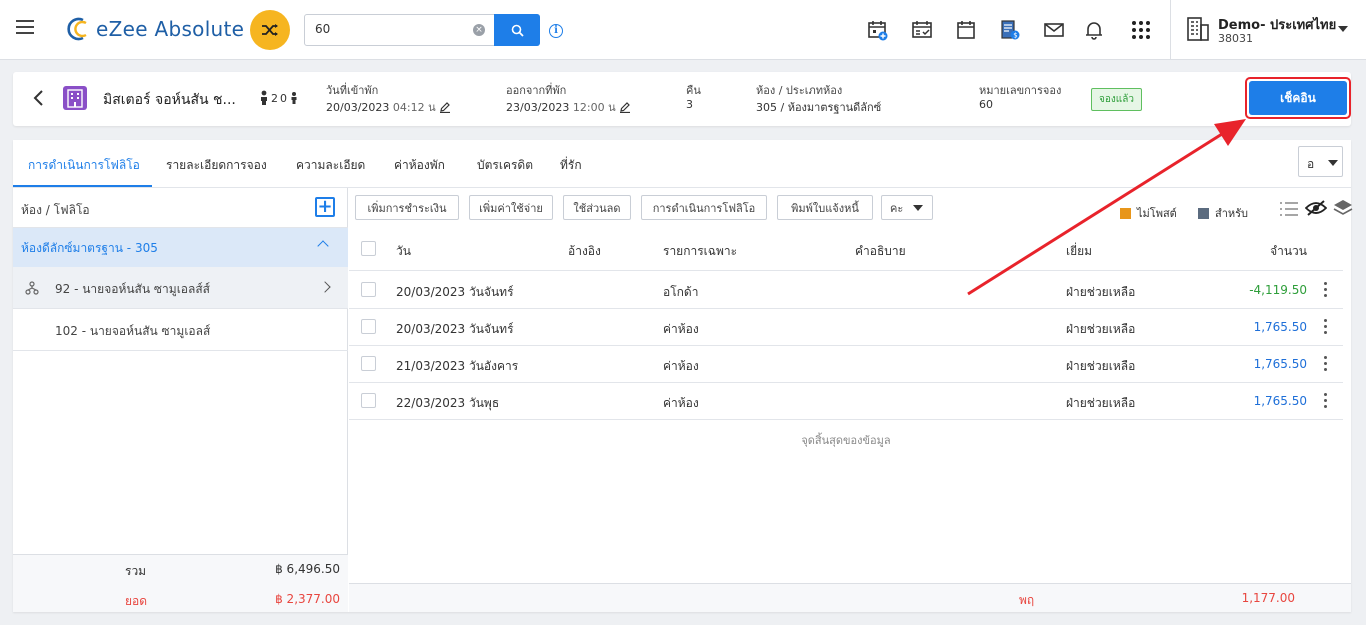  I want to click on col-user: เยี่ยม, so click(1079, 251).